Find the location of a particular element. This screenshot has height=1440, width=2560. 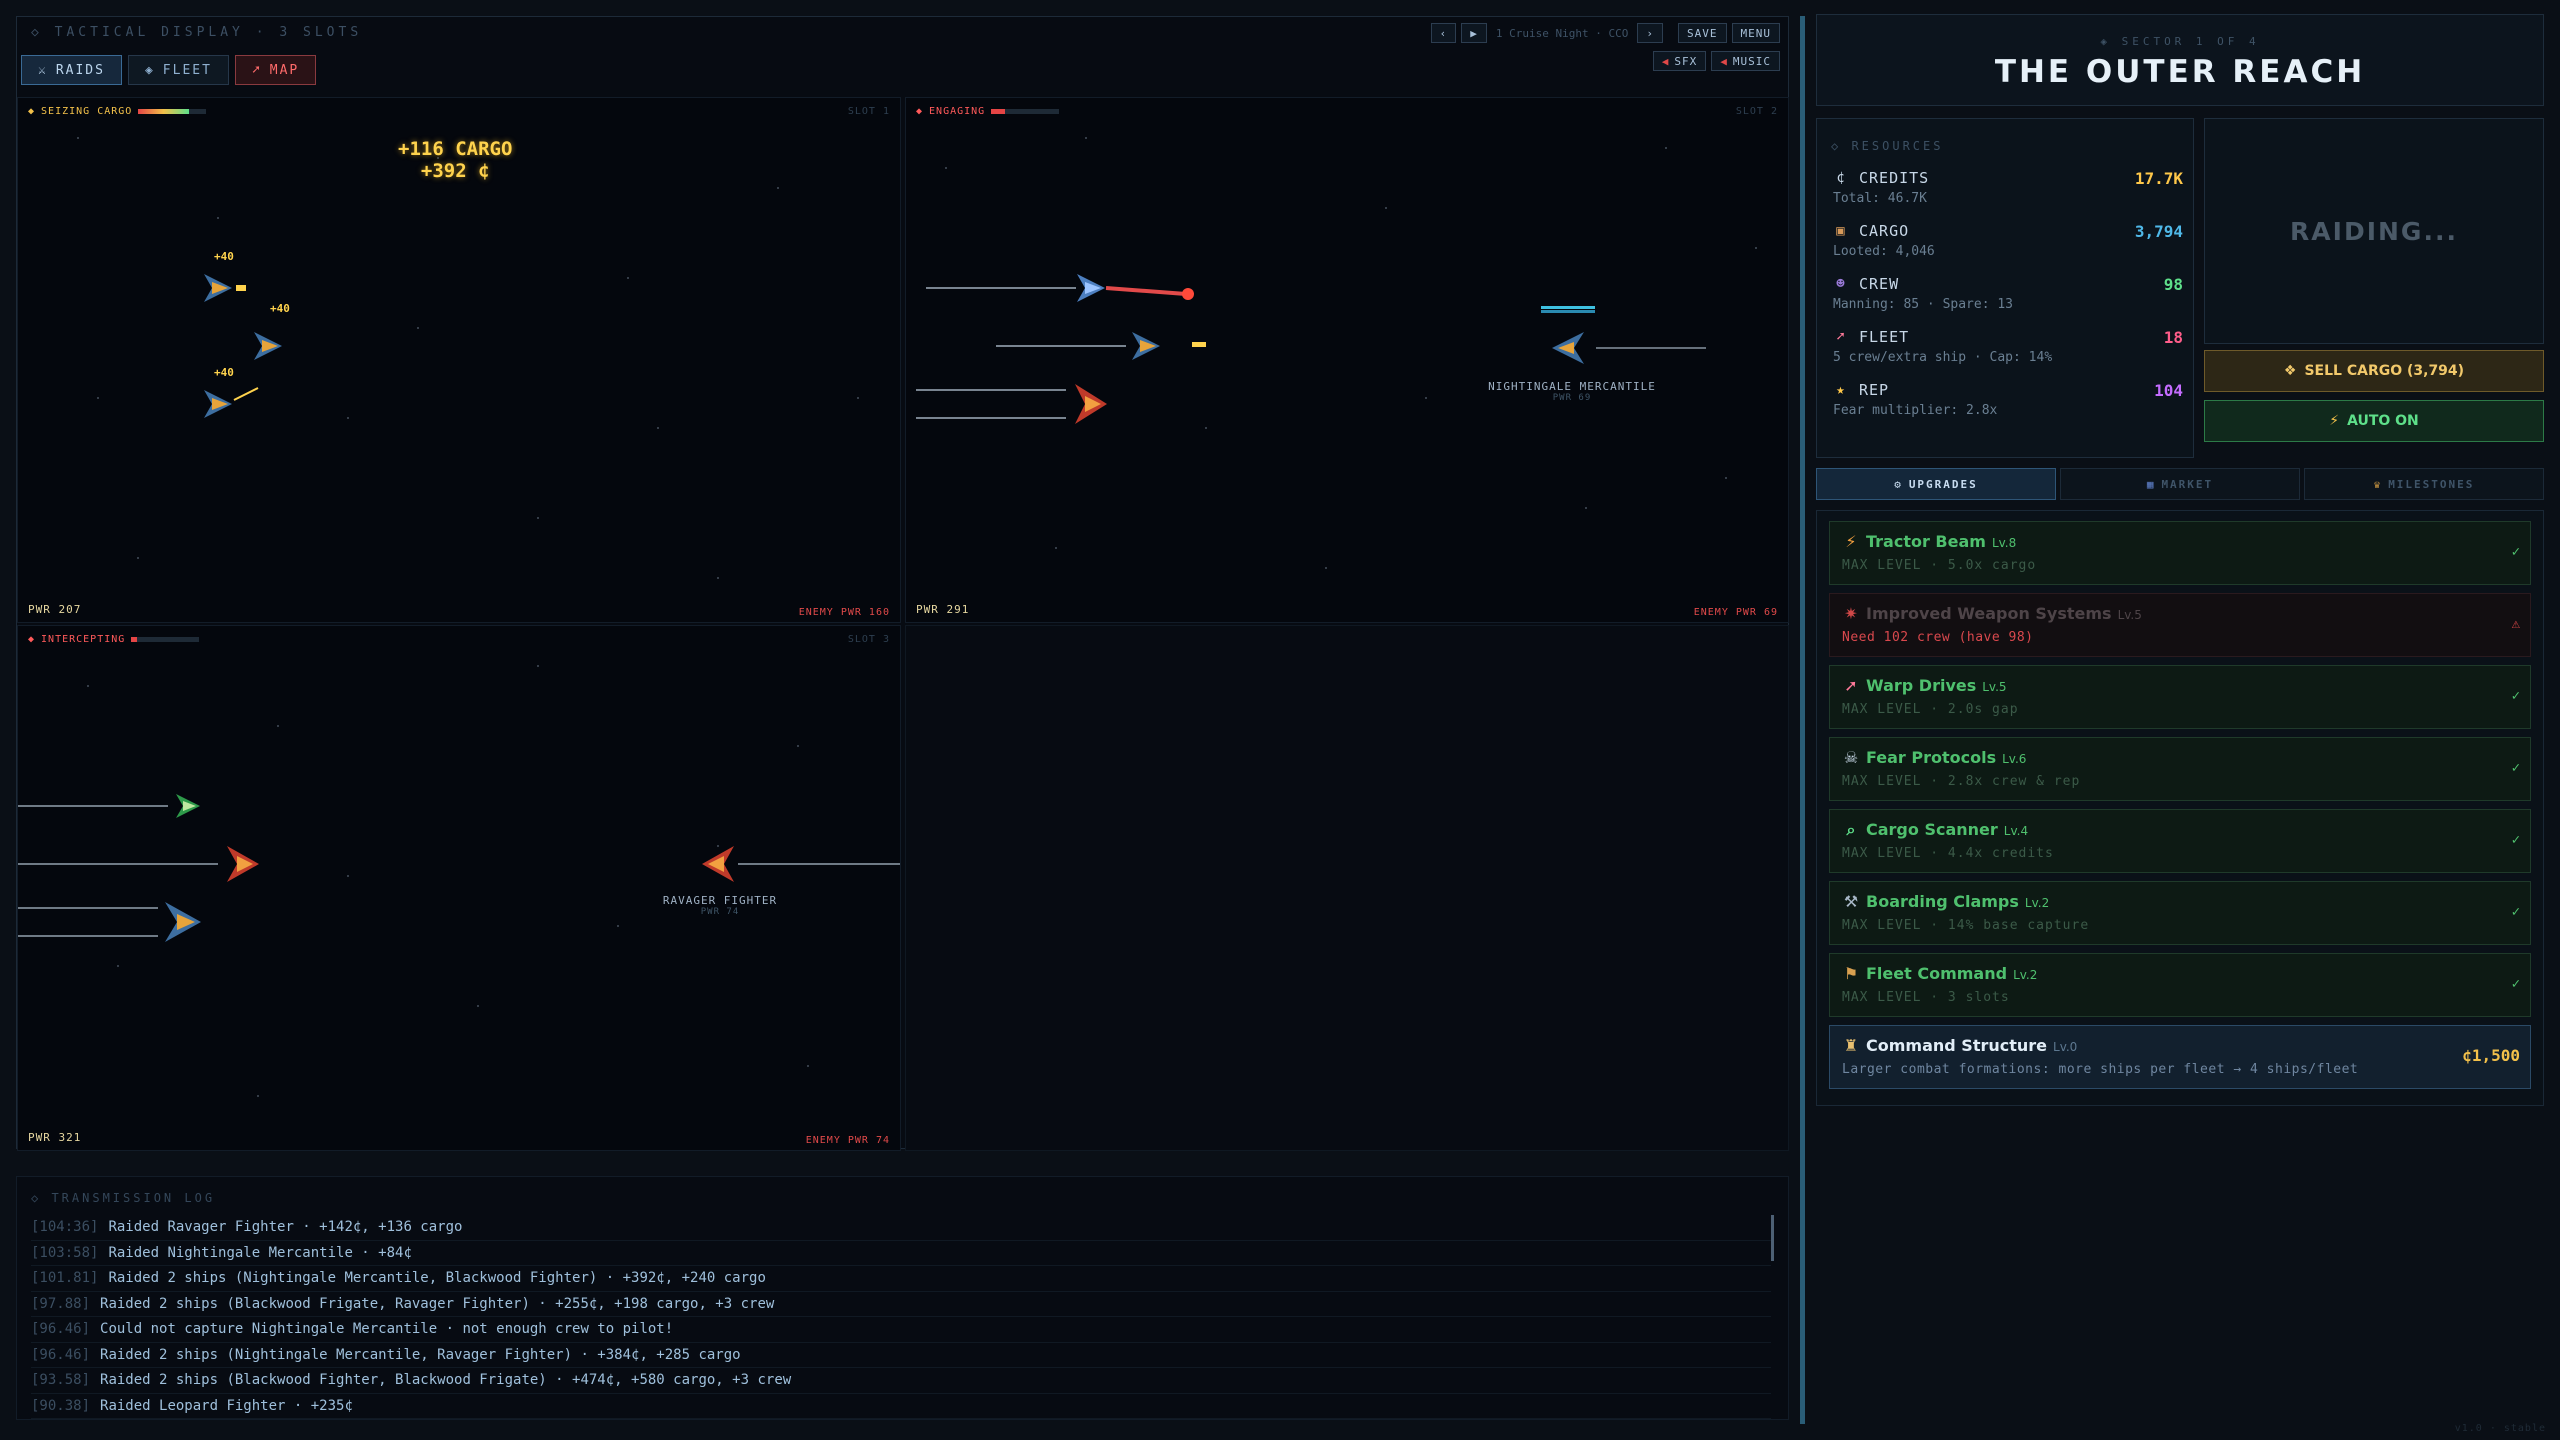

upgrade-fleet-command: ⚑ Fleet Command Lv.2 MAX LEVEL · 3 slots ✓ is located at coordinates (2180, 985).